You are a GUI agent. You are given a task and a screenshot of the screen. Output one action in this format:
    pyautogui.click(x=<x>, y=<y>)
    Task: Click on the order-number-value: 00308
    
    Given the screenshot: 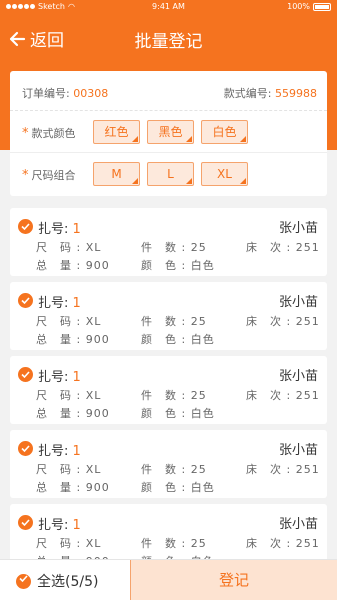 What is the action you would take?
    pyautogui.click(x=91, y=93)
    